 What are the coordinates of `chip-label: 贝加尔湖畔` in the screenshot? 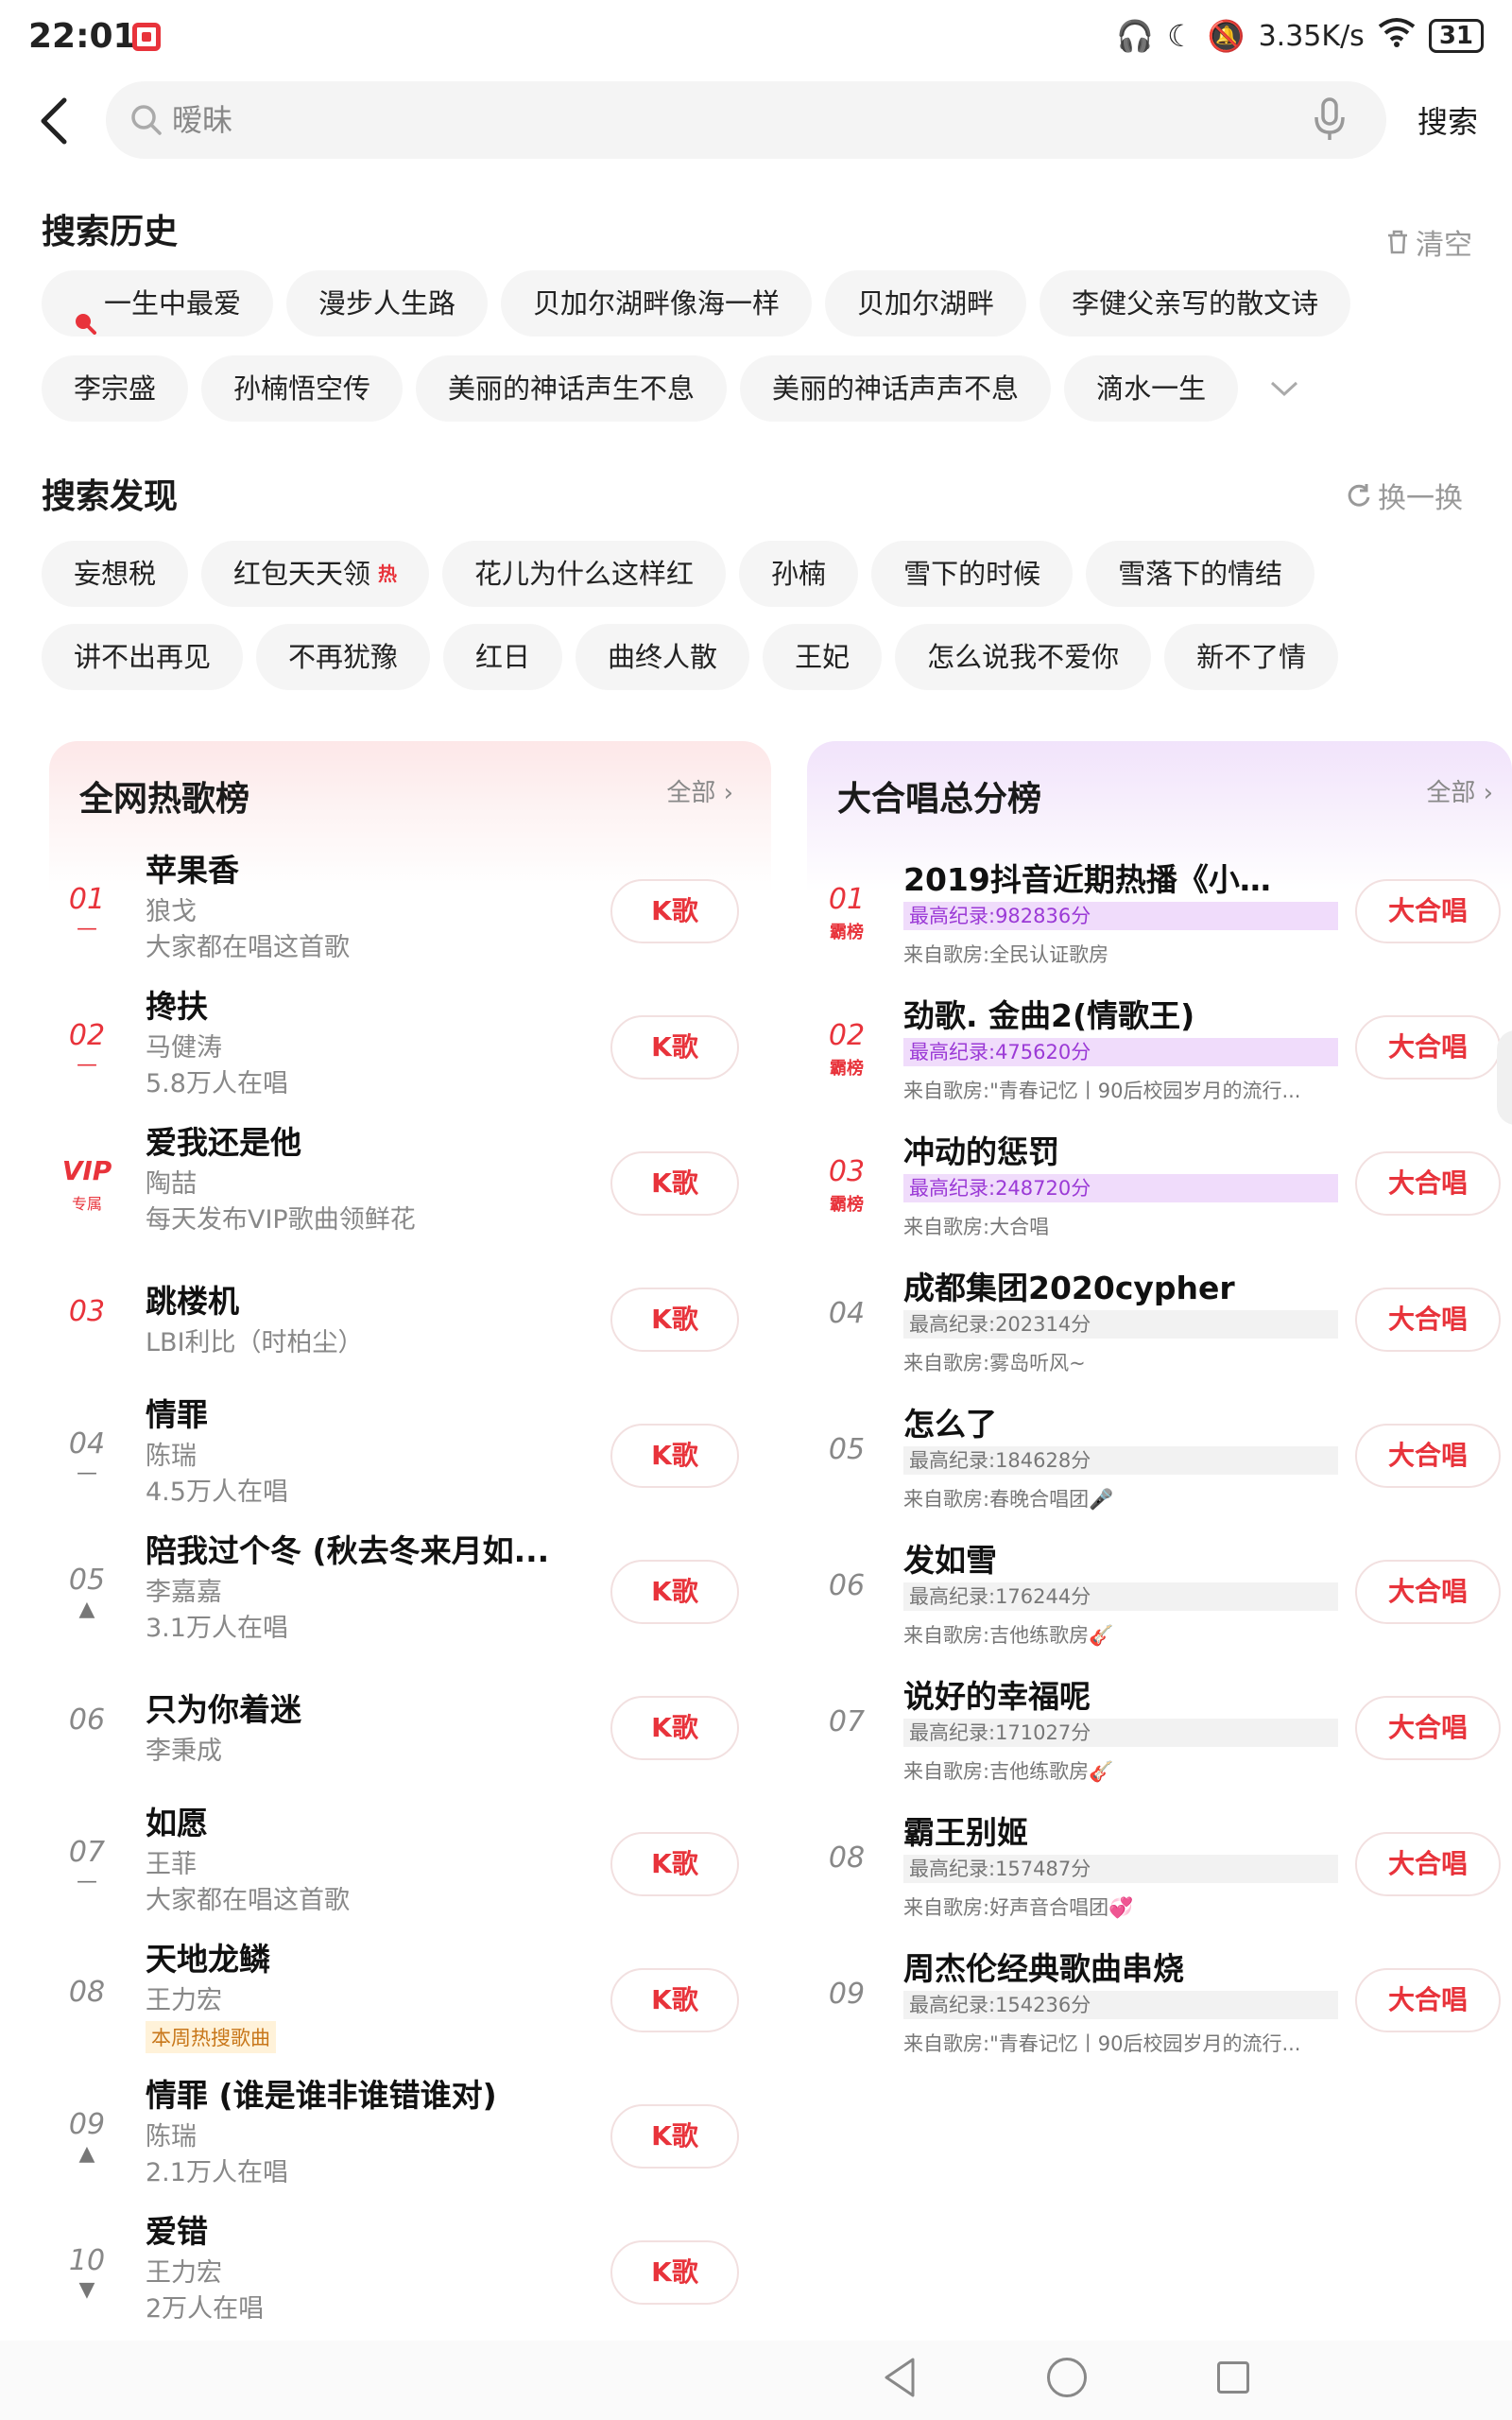 It's located at (926, 303).